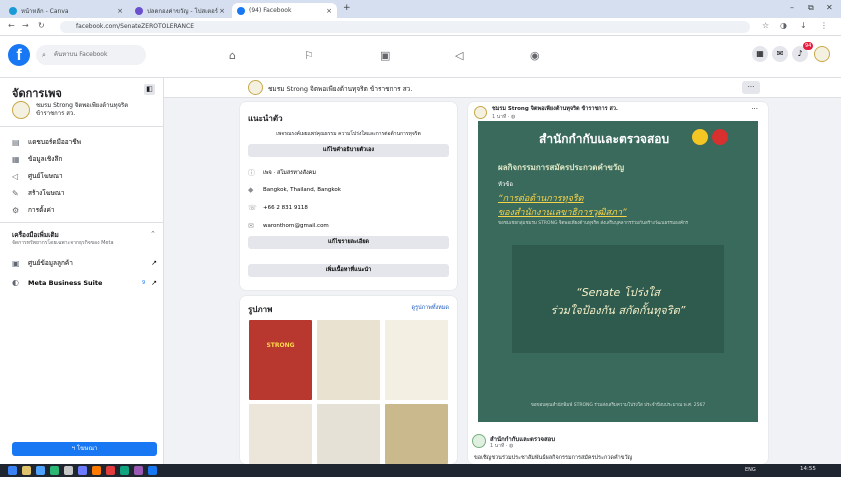 The width and height of the screenshot is (841, 477). What do you see at coordinates (480, 112) in the screenshot?
I see `post-author-avatar` at bounding box center [480, 112].